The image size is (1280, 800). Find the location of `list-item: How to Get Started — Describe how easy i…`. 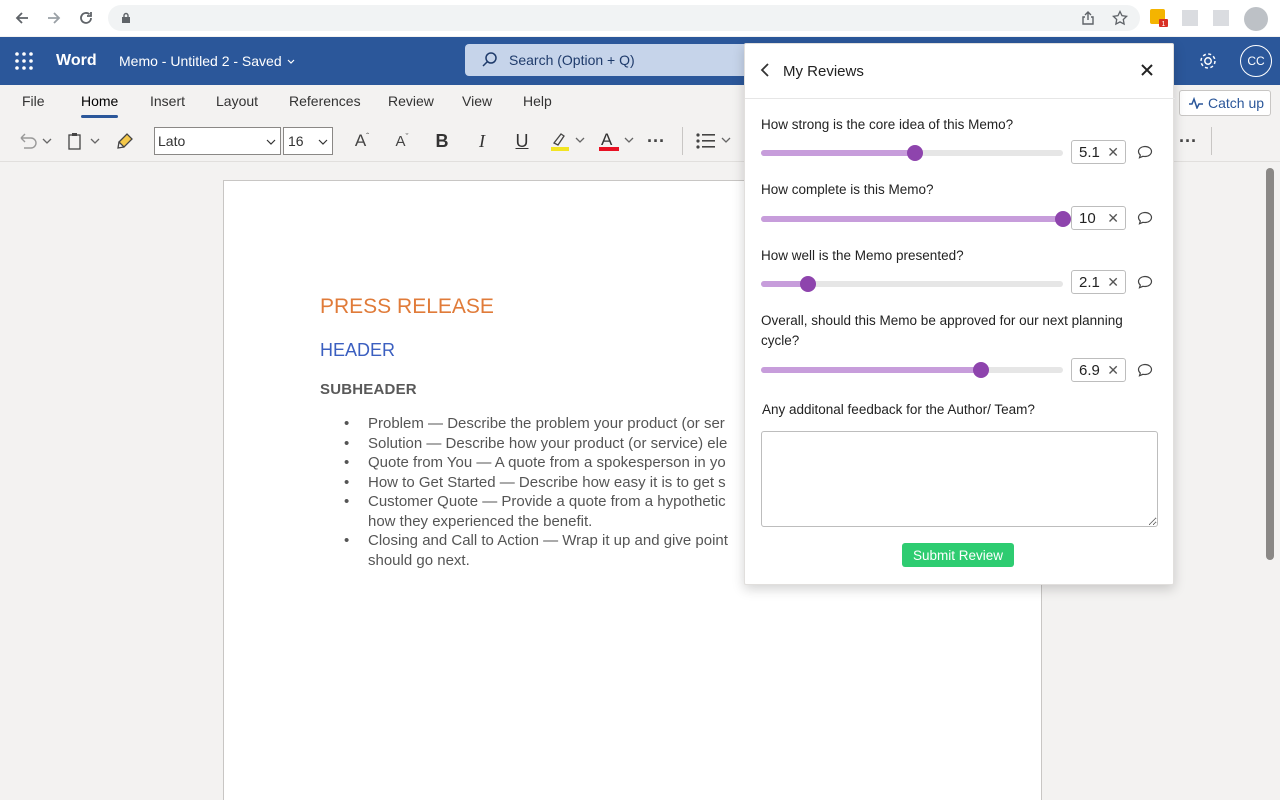

list-item: How to Get Started — Describe how easy i… is located at coordinates (535, 483).